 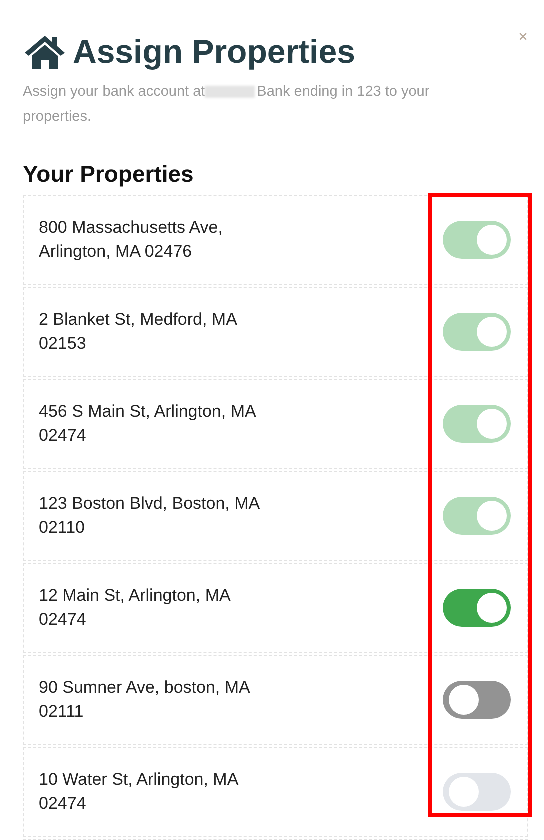 What do you see at coordinates (139, 792) in the screenshot?
I see `property-address: 10 Water St, Arlington, MA 02474` at bounding box center [139, 792].